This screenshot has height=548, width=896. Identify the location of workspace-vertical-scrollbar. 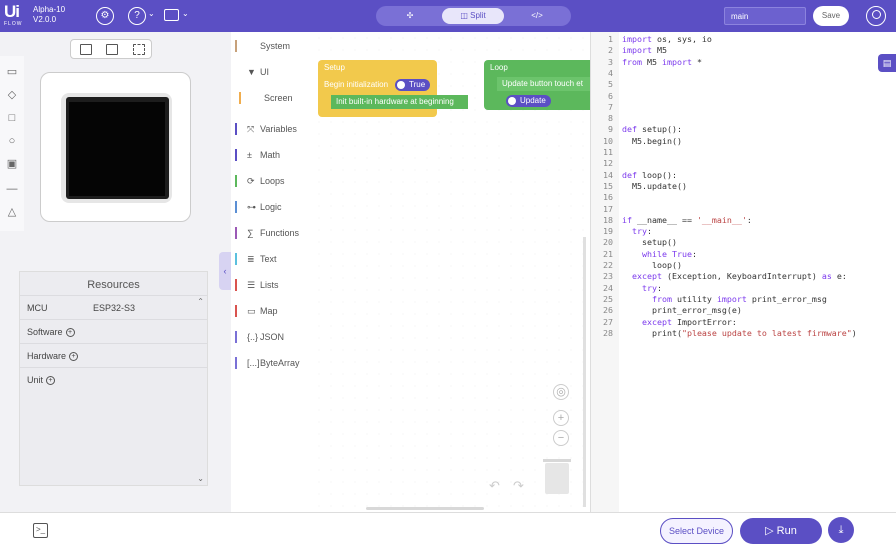
(584, 372).